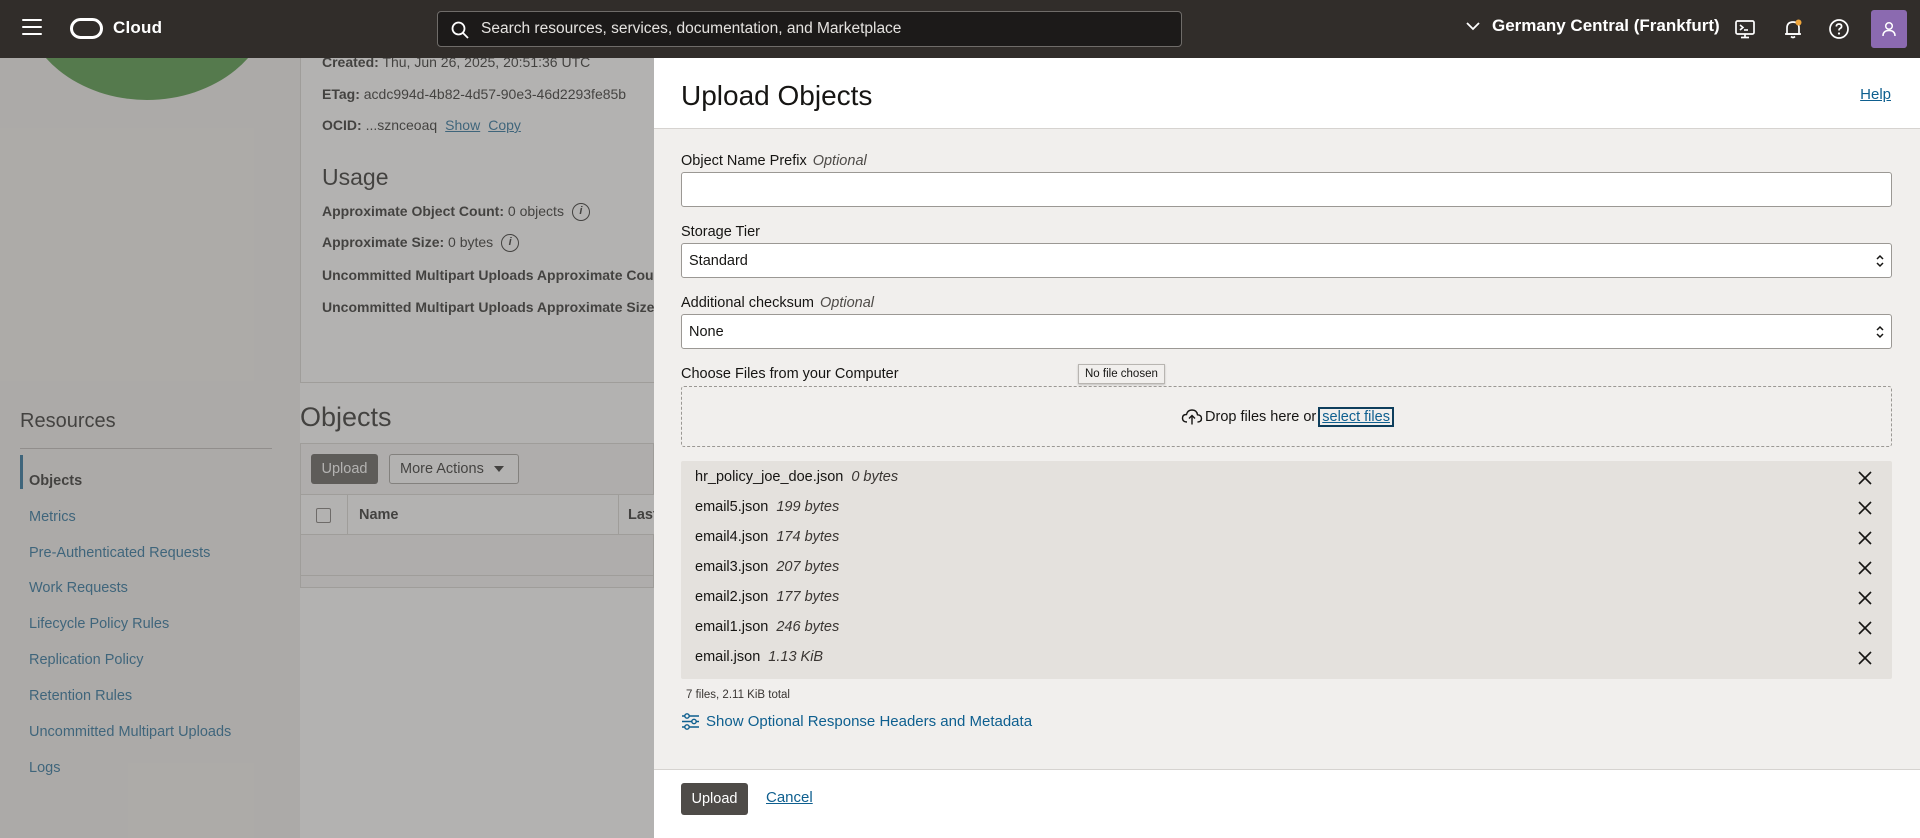 The image size is (1920, 838). What do you see at coordinates (1286, 478) in the screenshot?
I see `file-row: hr_policy_joe_doe.json 0 bytes` at bounding box center [1286, 478].